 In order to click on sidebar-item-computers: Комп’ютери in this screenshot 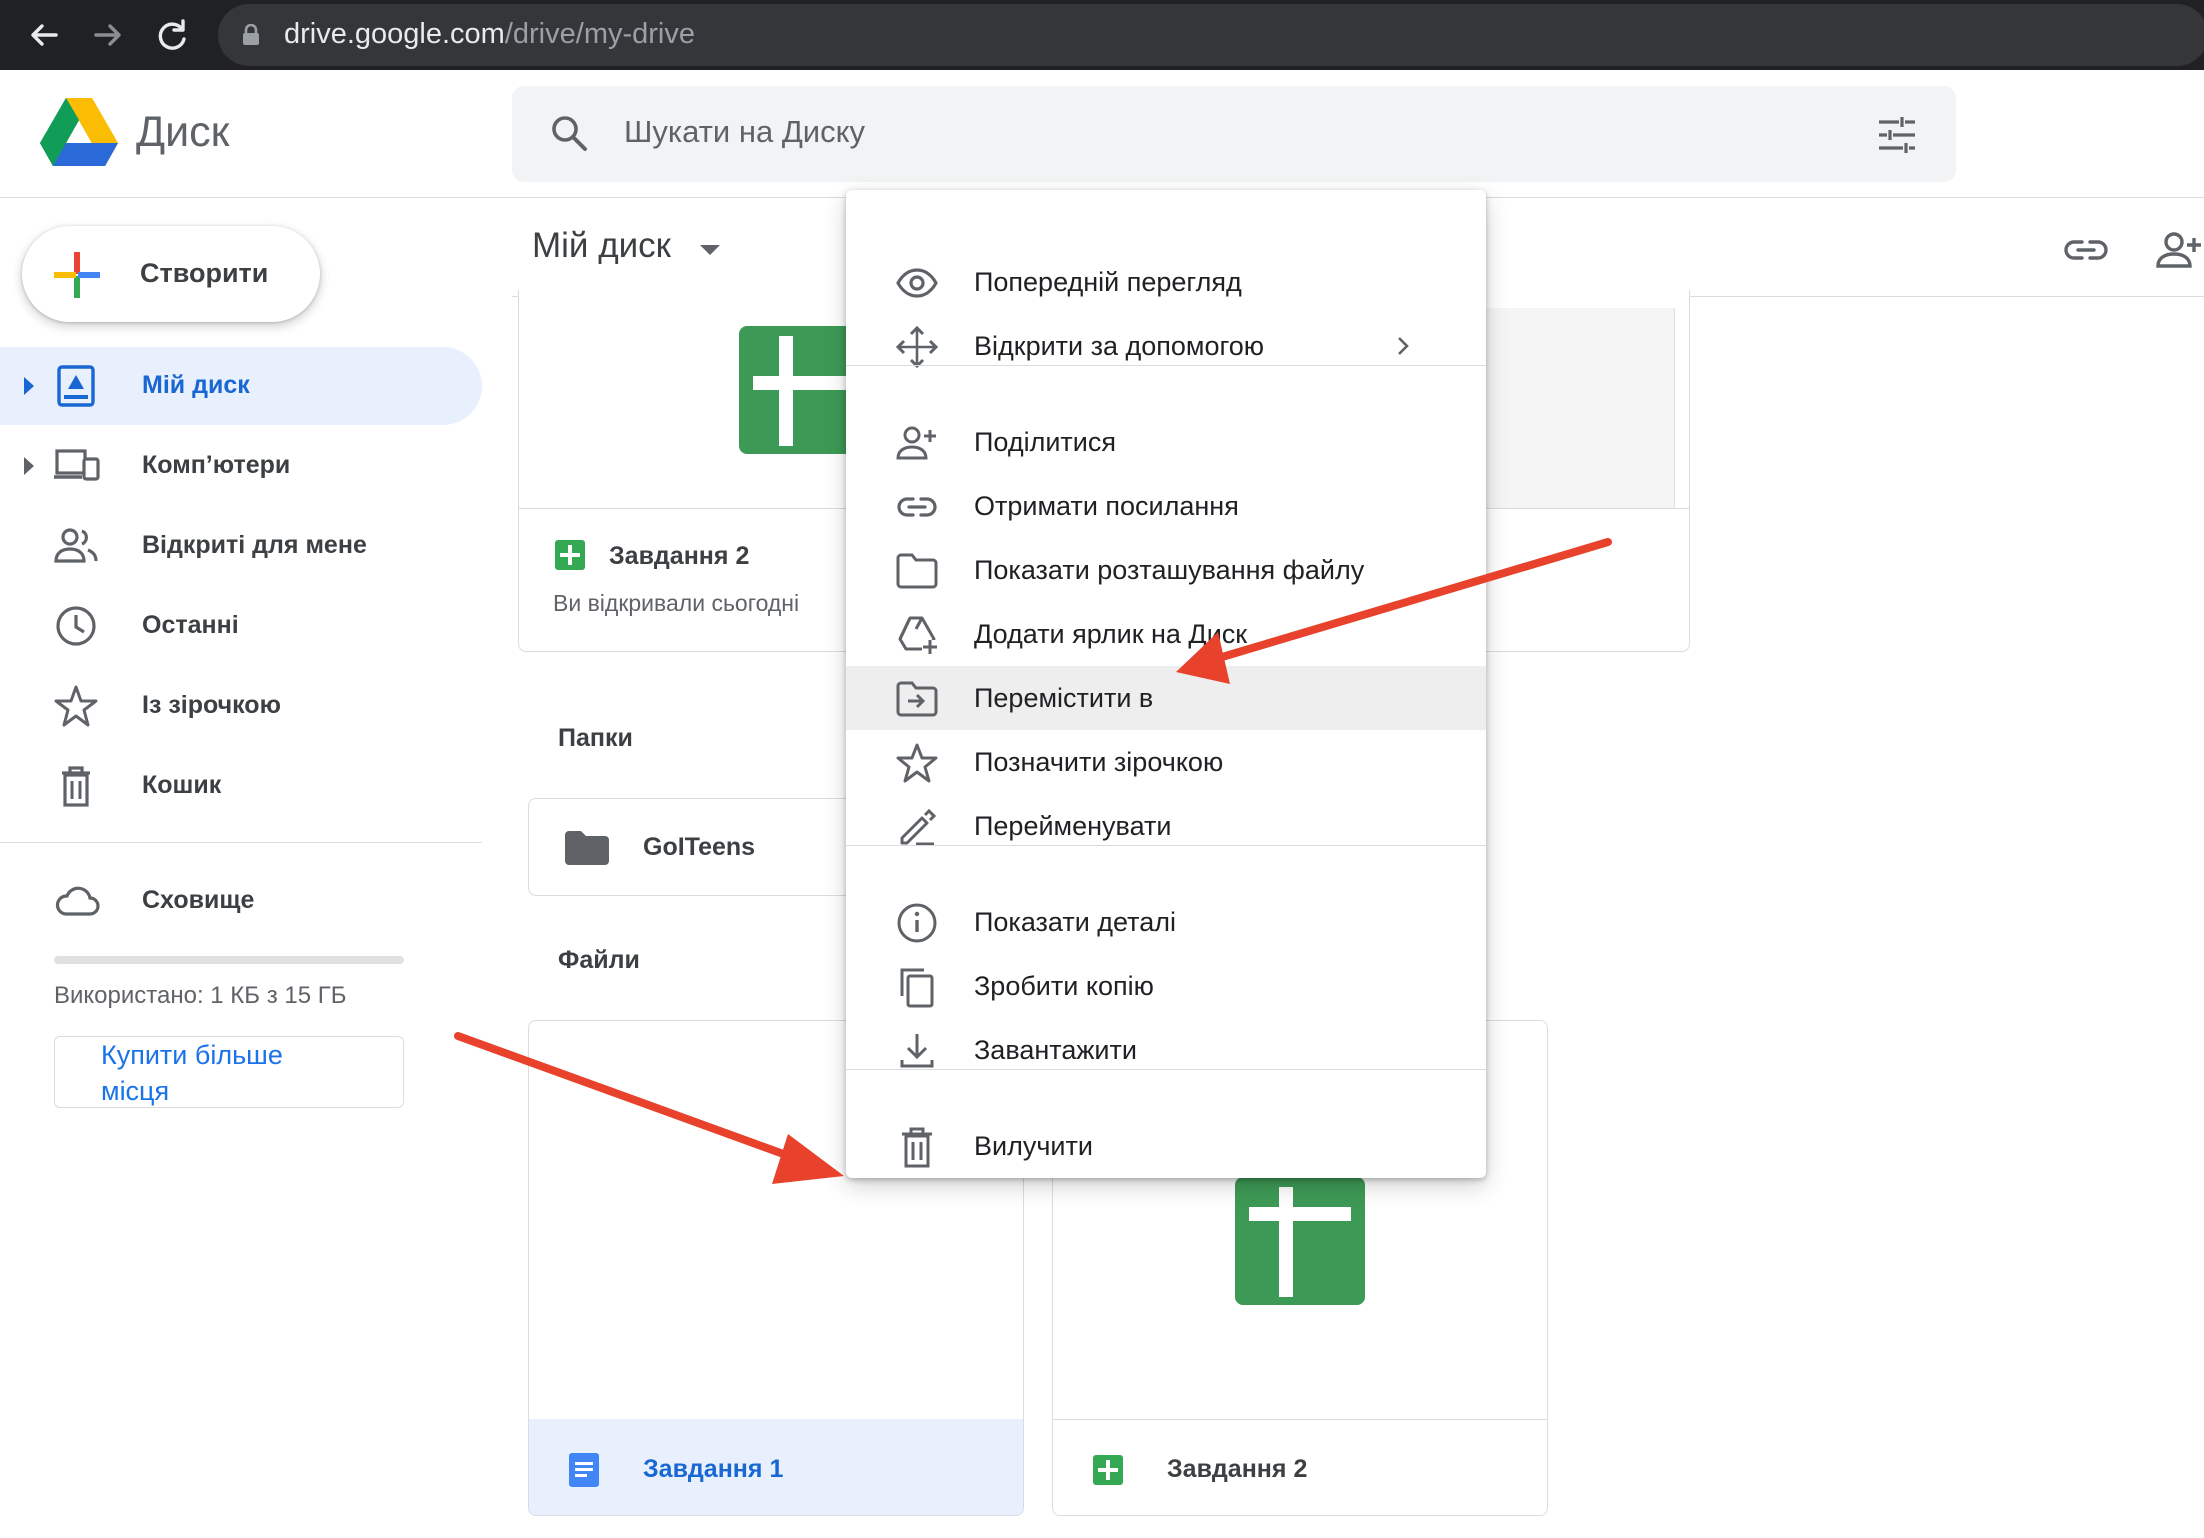, I will do `click(241, 466)`.